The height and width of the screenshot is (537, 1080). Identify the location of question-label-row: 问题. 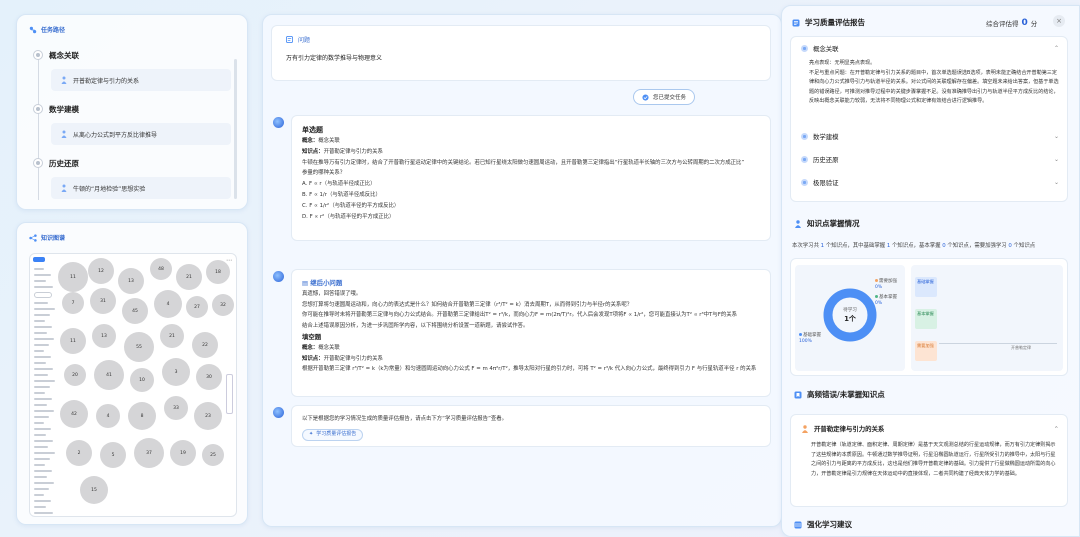
(298, 39).